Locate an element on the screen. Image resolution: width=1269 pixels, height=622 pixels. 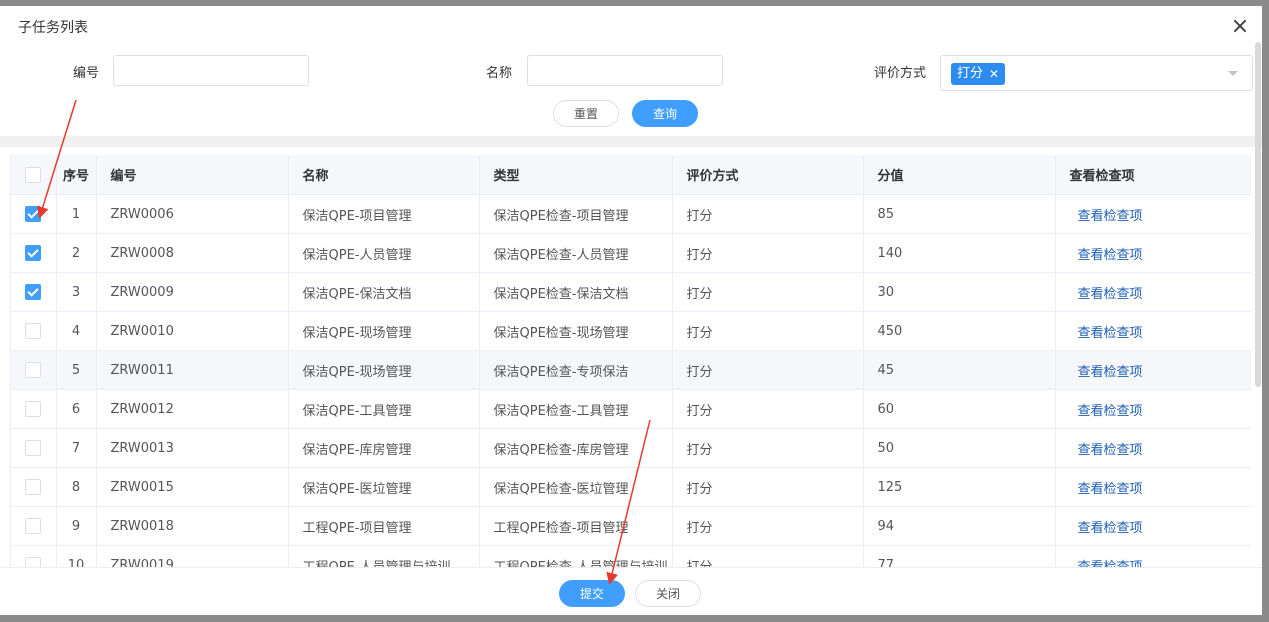
row-name: 保洁QPE-保洁文档 is located at coordinates (384, 292).